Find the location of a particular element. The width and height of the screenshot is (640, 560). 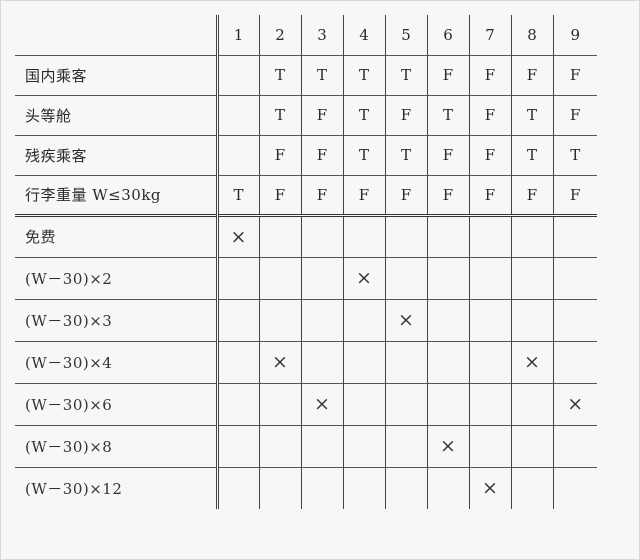

rule-number-cell: 8 is located at coordinates (531, 35).